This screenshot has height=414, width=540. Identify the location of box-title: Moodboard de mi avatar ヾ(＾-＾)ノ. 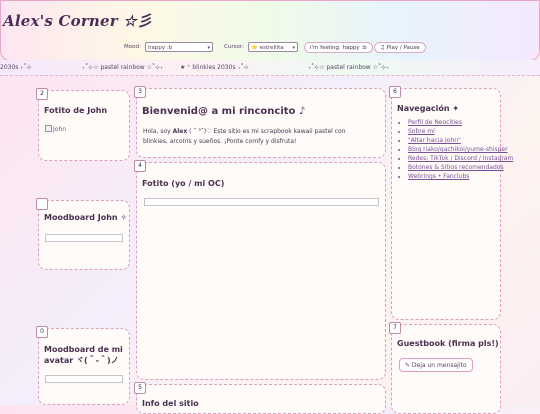
(83, 355).